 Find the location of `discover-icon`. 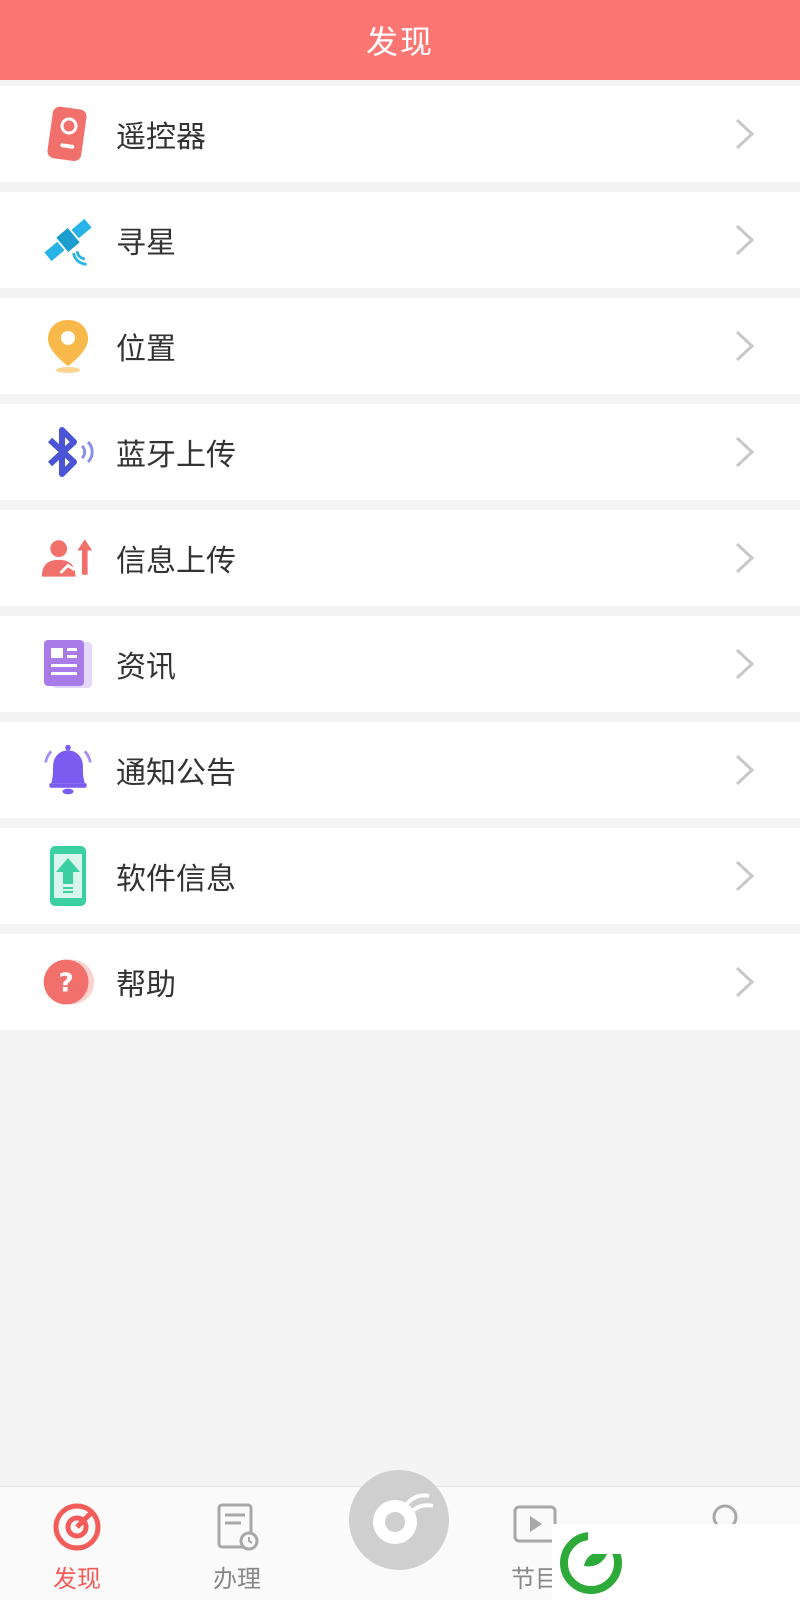

discover-icon is located at coordinates (77, 1527).